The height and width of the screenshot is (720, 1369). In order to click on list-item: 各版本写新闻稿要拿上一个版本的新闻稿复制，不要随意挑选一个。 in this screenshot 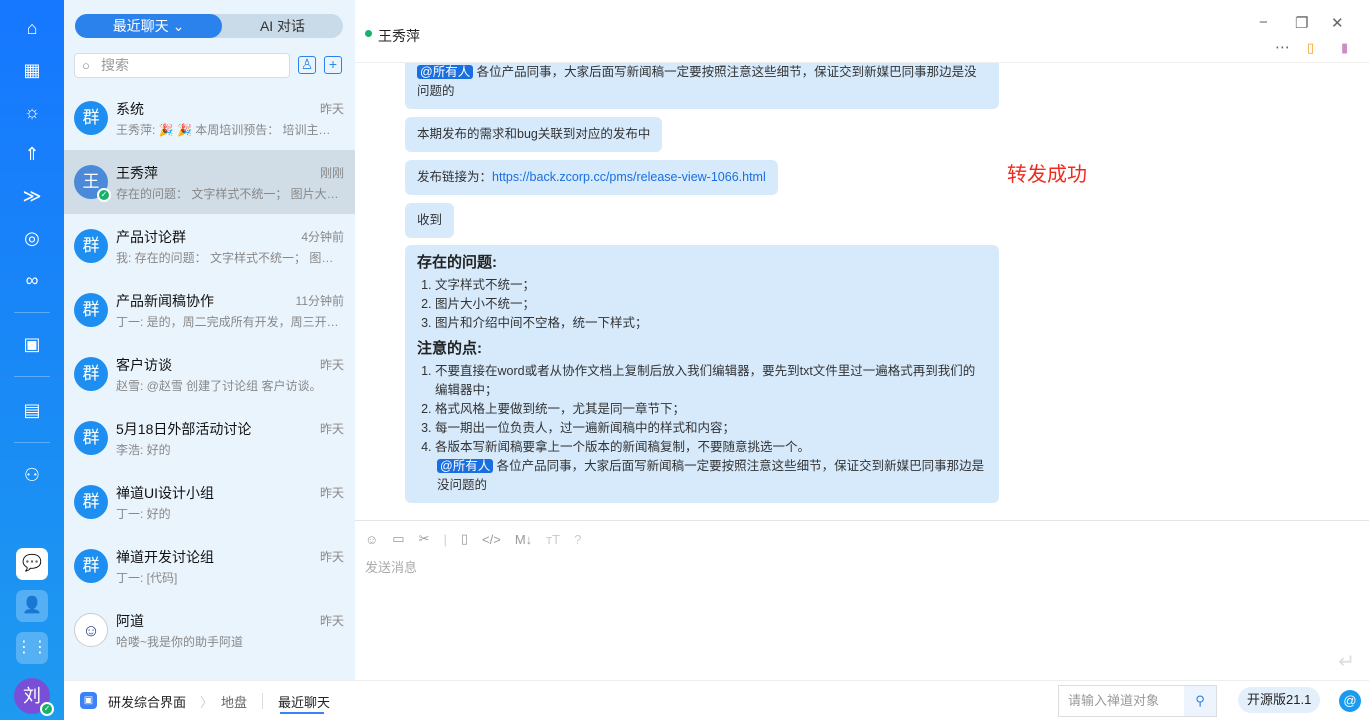, I will do `click(711, 447)`.